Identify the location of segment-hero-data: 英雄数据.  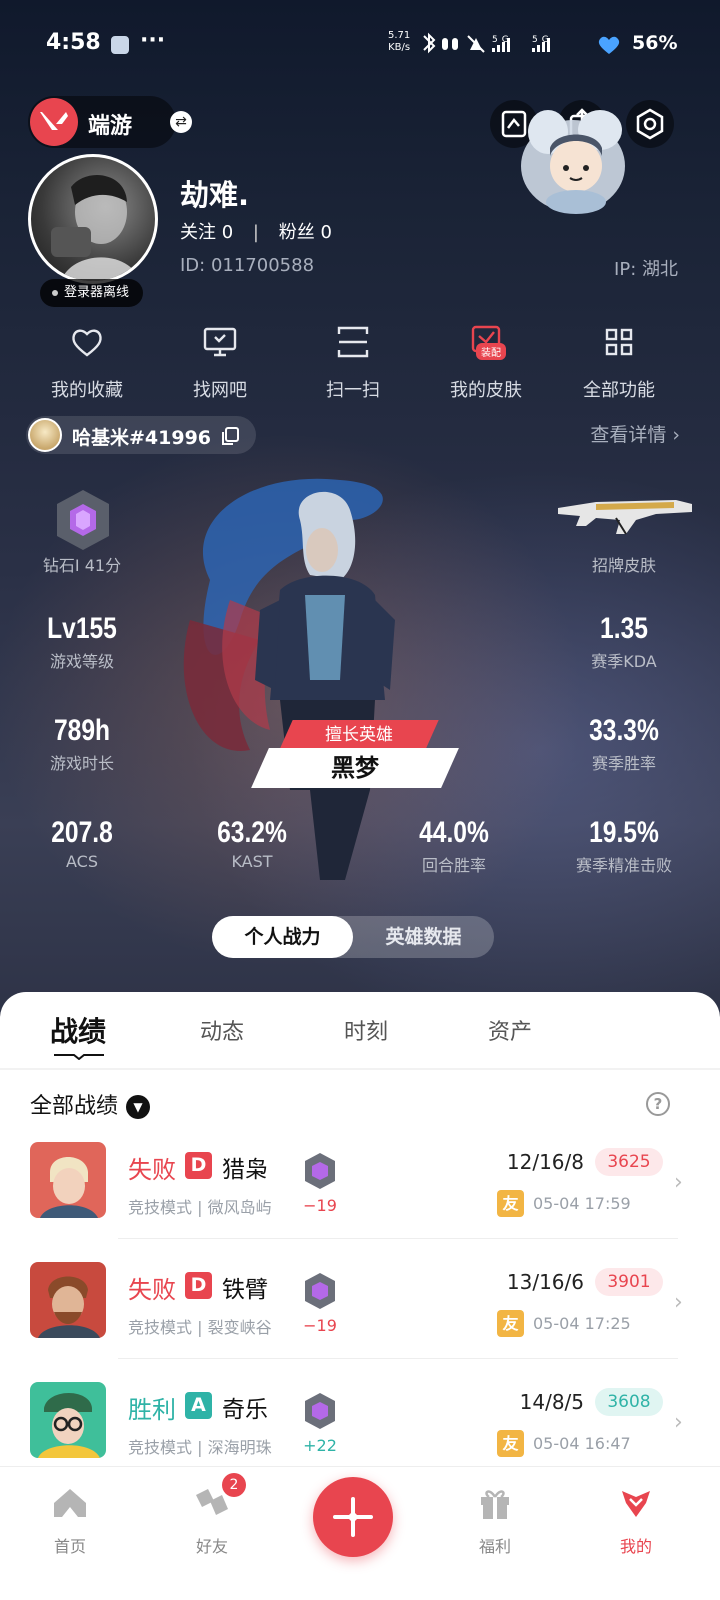
(423, 937).